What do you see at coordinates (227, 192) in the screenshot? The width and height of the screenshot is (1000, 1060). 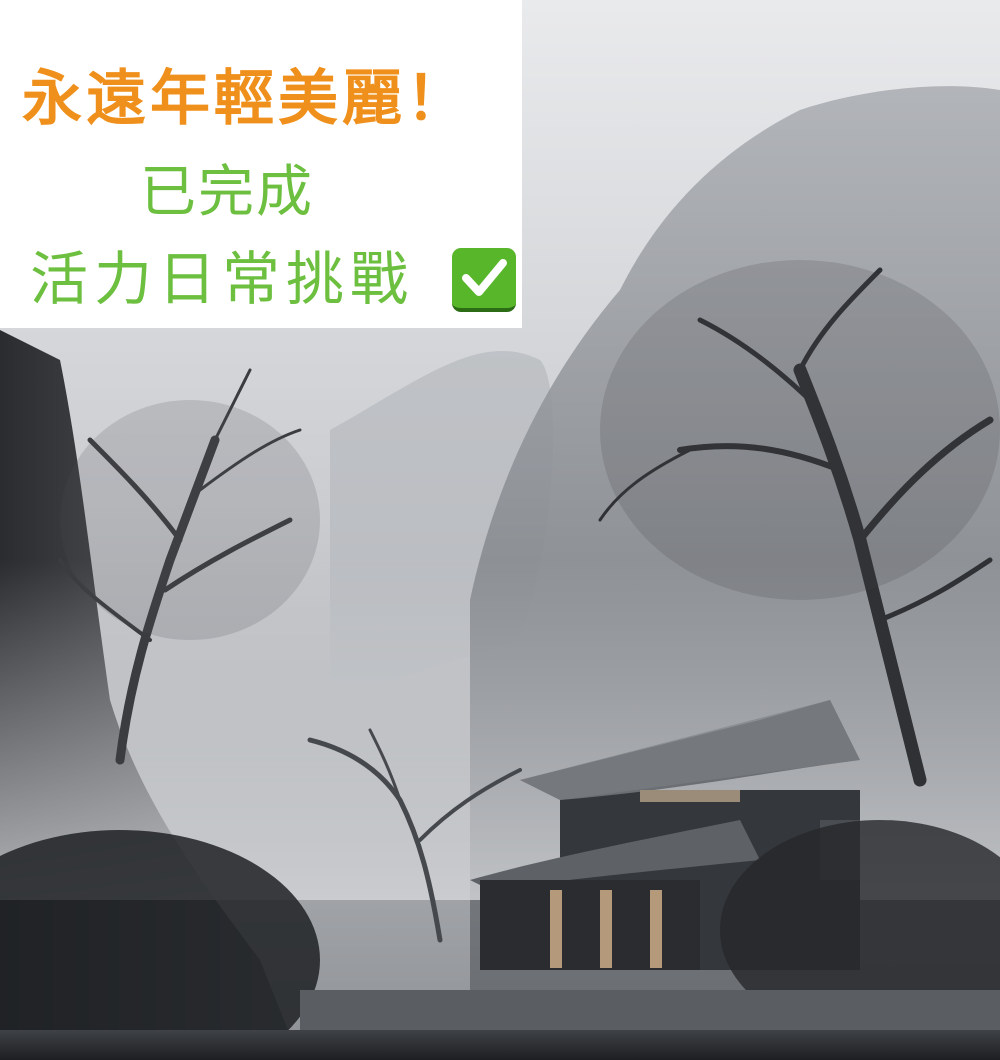 I see `caption-completed: 已完成` at bounding box center [227, 192].